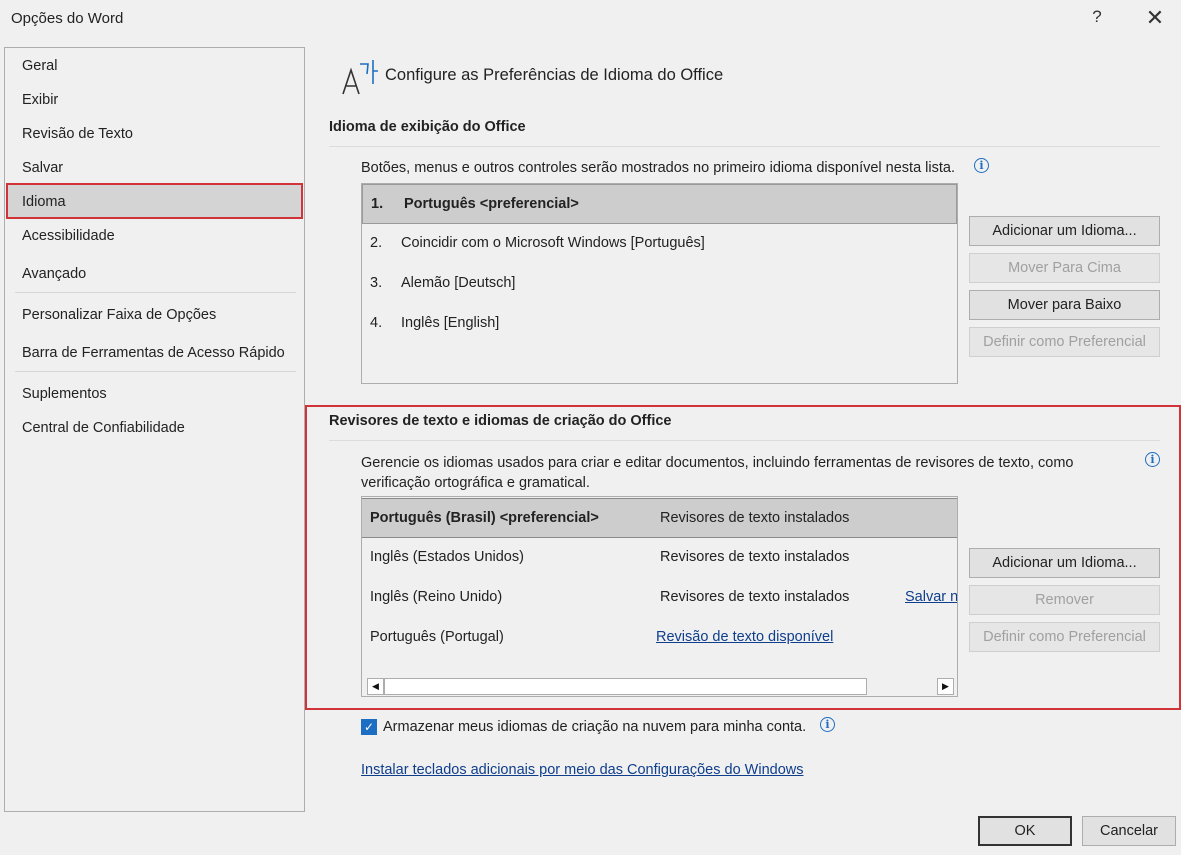 This screenshot has width=1181, height=855. What do you see at coordinates (450, 323) in the screenshot?
I see `list-item-label: Inglês [English]` at bounding box center [450, 323].